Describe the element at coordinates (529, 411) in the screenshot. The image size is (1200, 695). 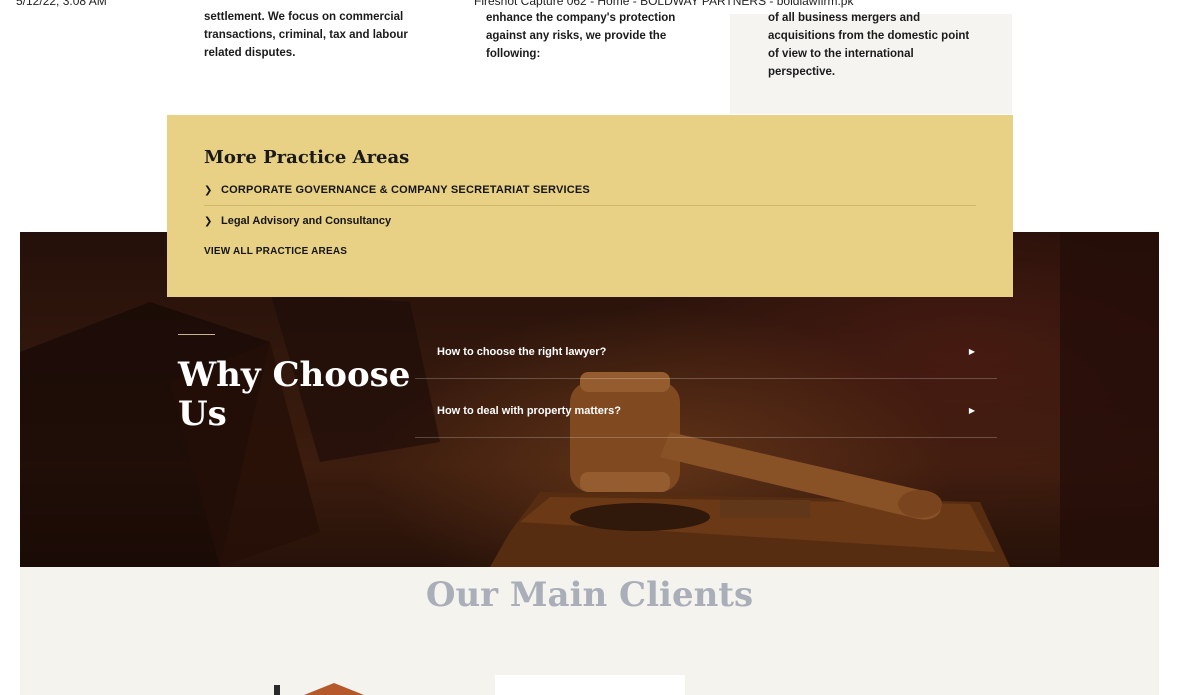
I see `faq-question: How to deal with property matters?` at that location.